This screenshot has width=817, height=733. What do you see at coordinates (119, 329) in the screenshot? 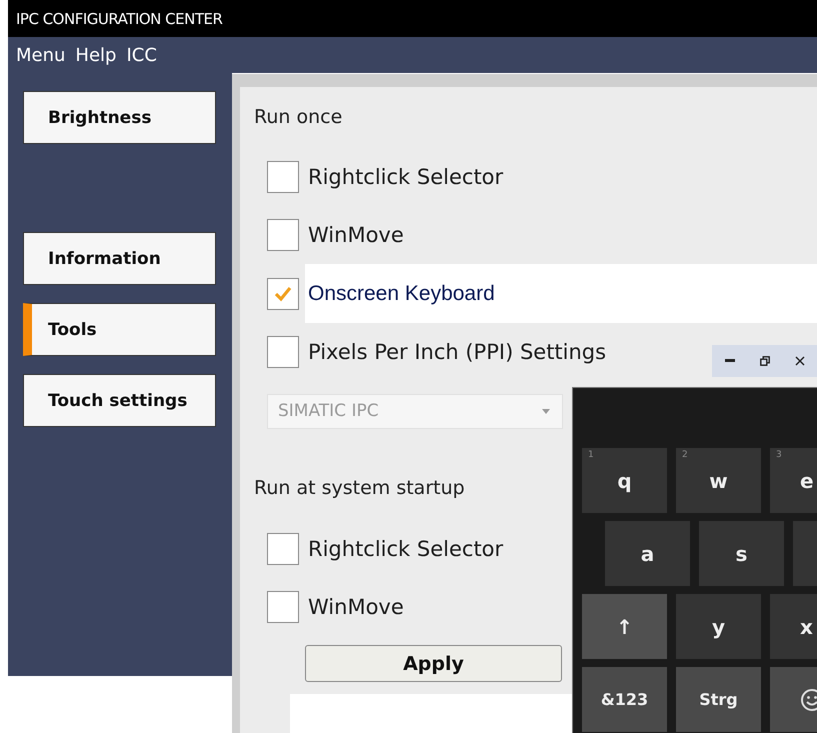
I see `sidebar-item: Tools` at bounding box center [119, 329].